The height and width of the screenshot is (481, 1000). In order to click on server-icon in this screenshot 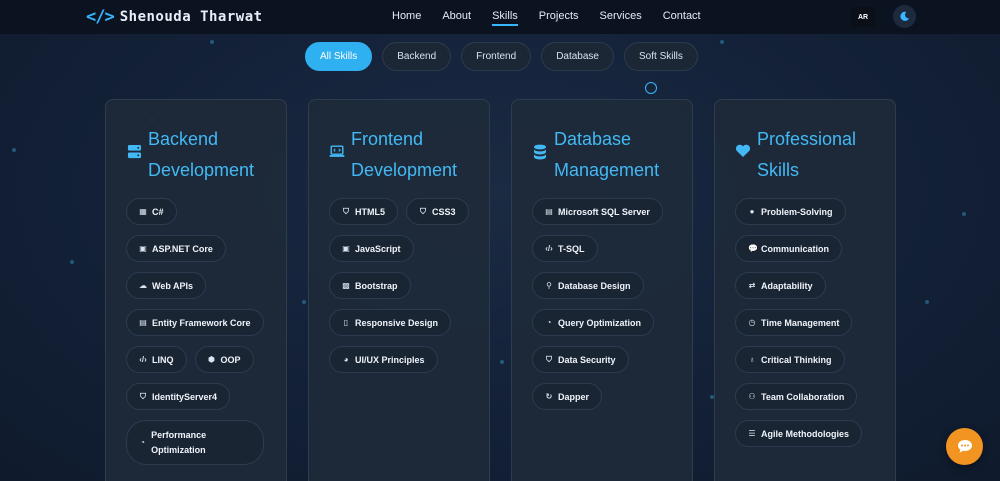, I will do `click(134, 151)`.